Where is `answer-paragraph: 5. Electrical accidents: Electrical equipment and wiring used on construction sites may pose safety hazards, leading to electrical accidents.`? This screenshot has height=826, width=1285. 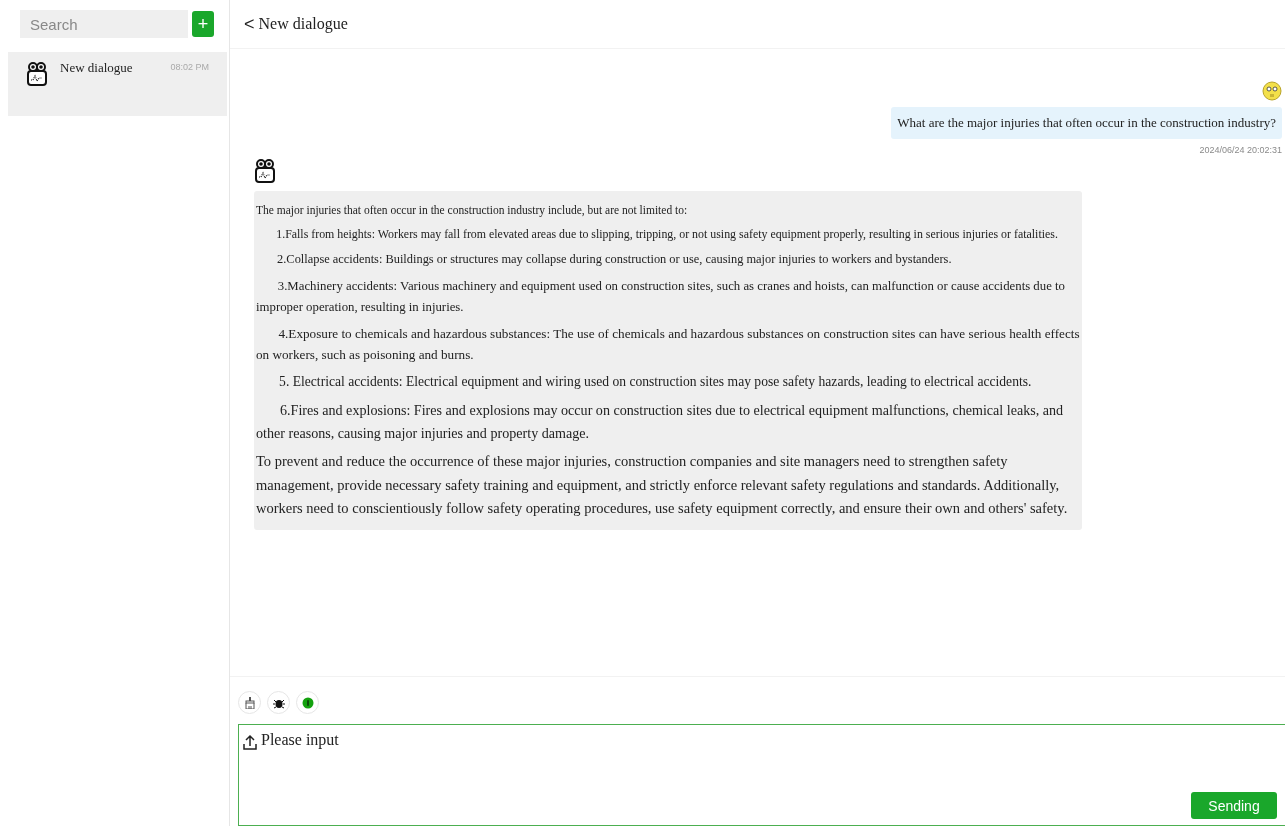
answer-paragraph: 5. Electrical accidents: Electrical equipment and wiring used on construction sites may pose safety hazards, leading to electrical accidents. is located at coordinates (655, 382).